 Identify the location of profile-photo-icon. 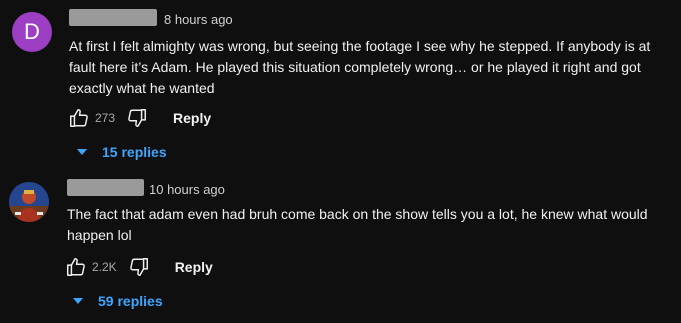
(29, 202).